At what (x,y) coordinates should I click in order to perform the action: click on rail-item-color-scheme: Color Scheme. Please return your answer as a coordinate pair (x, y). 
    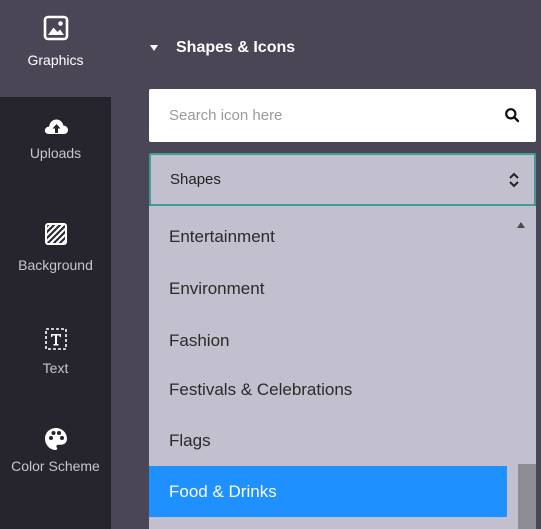
    Looking at the image, I should click on (55, 477).